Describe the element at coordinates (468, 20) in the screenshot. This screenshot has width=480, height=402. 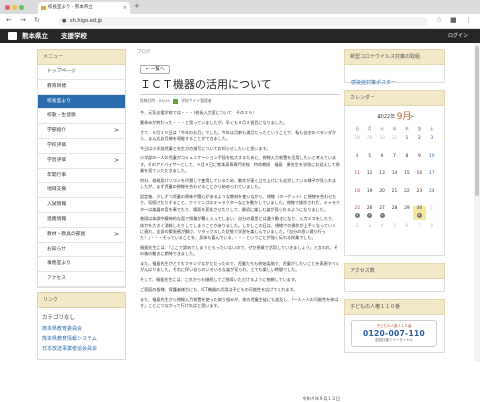
I see `browser-menu-icon: ⋮` at that location.